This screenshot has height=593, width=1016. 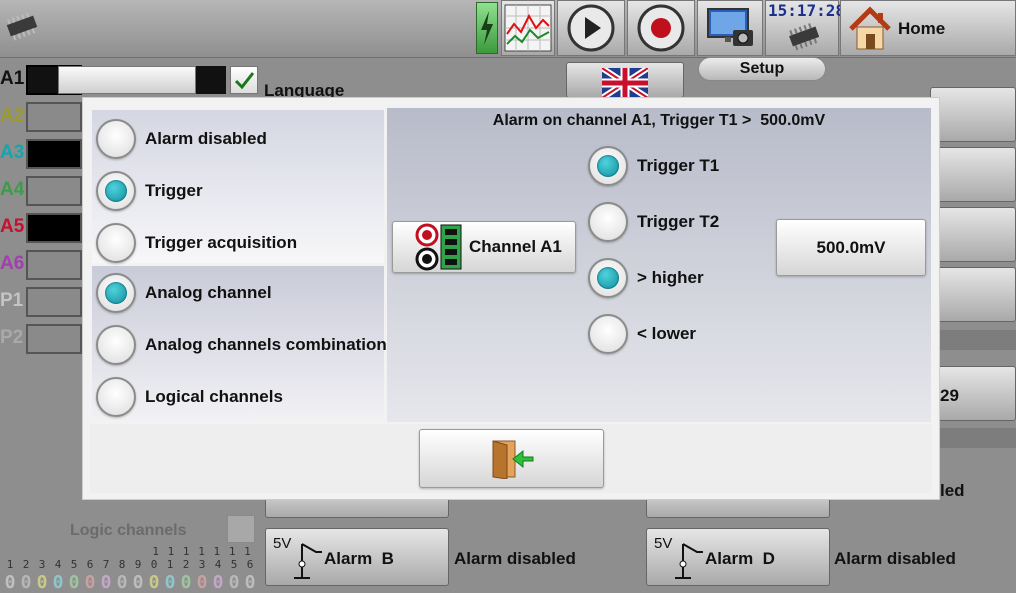 I want to click on logic-digits-mid: 1234567890123456, so click(x=130, y=564).